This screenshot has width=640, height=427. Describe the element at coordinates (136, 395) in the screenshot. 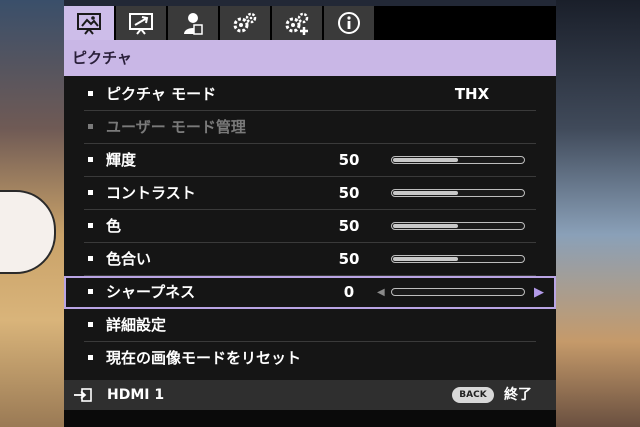

I see `input-source-label: HDMI 1` at that location.